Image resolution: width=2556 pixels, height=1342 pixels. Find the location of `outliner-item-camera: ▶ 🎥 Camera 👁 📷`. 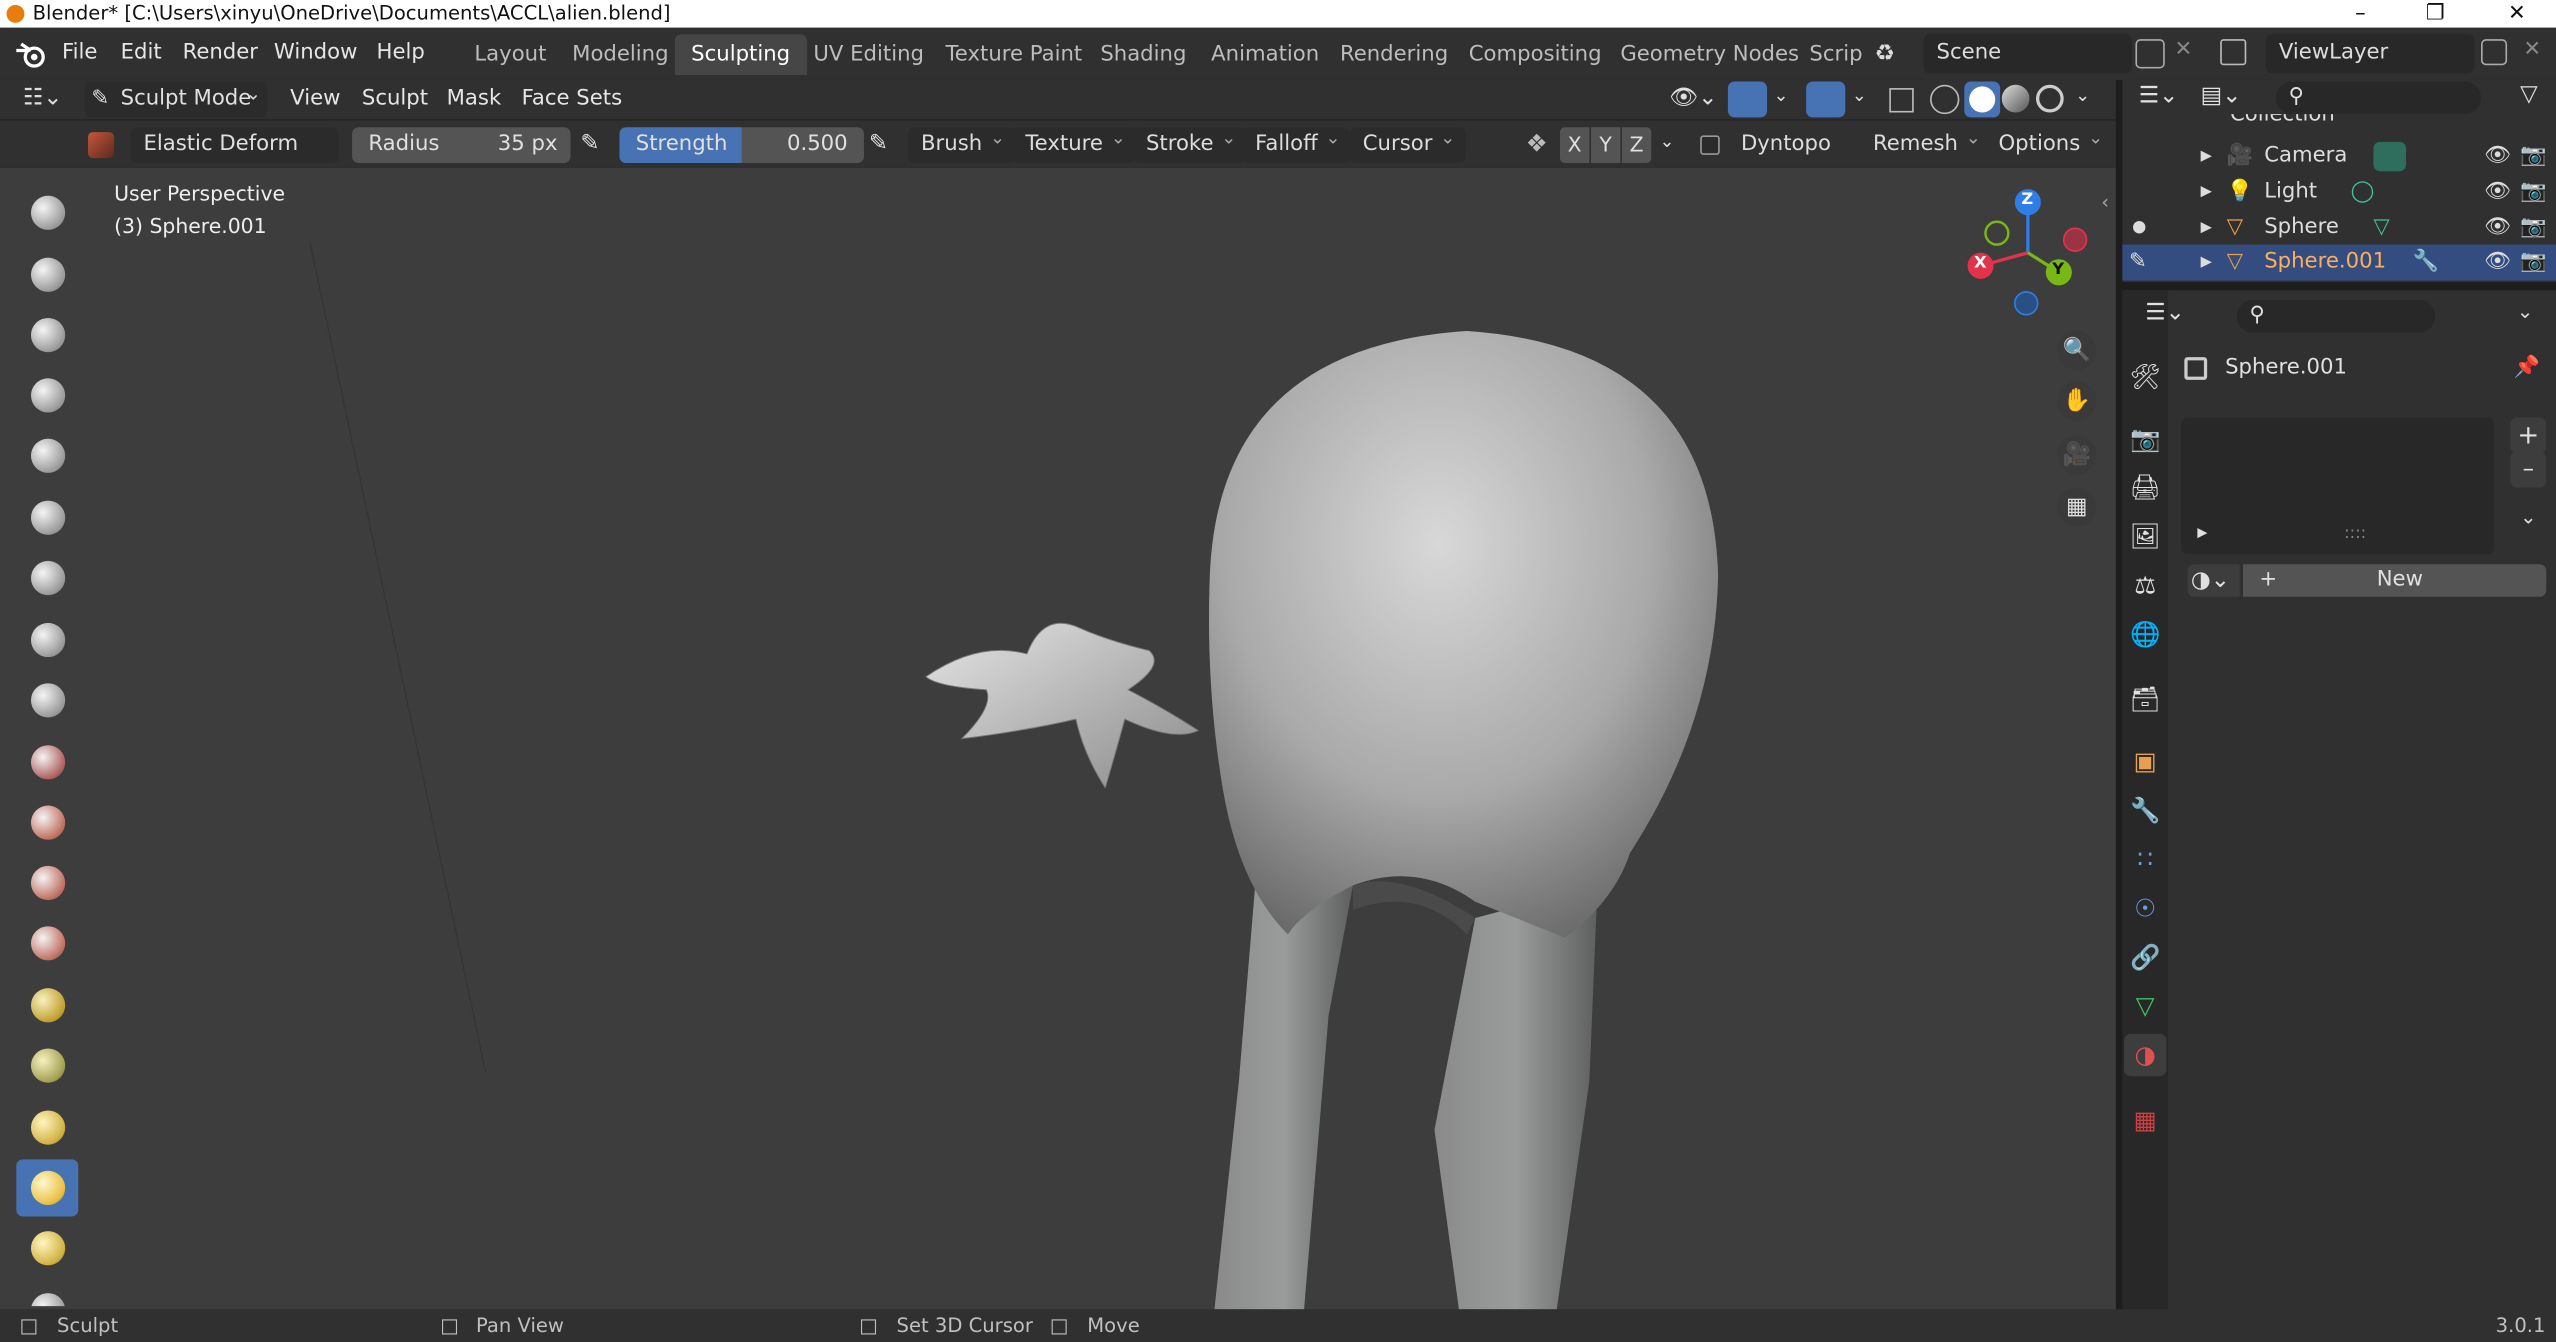

outliner-item-camera: ▶ 🎥 Camera 👁 📷 is located at coordinates (2339, 157).